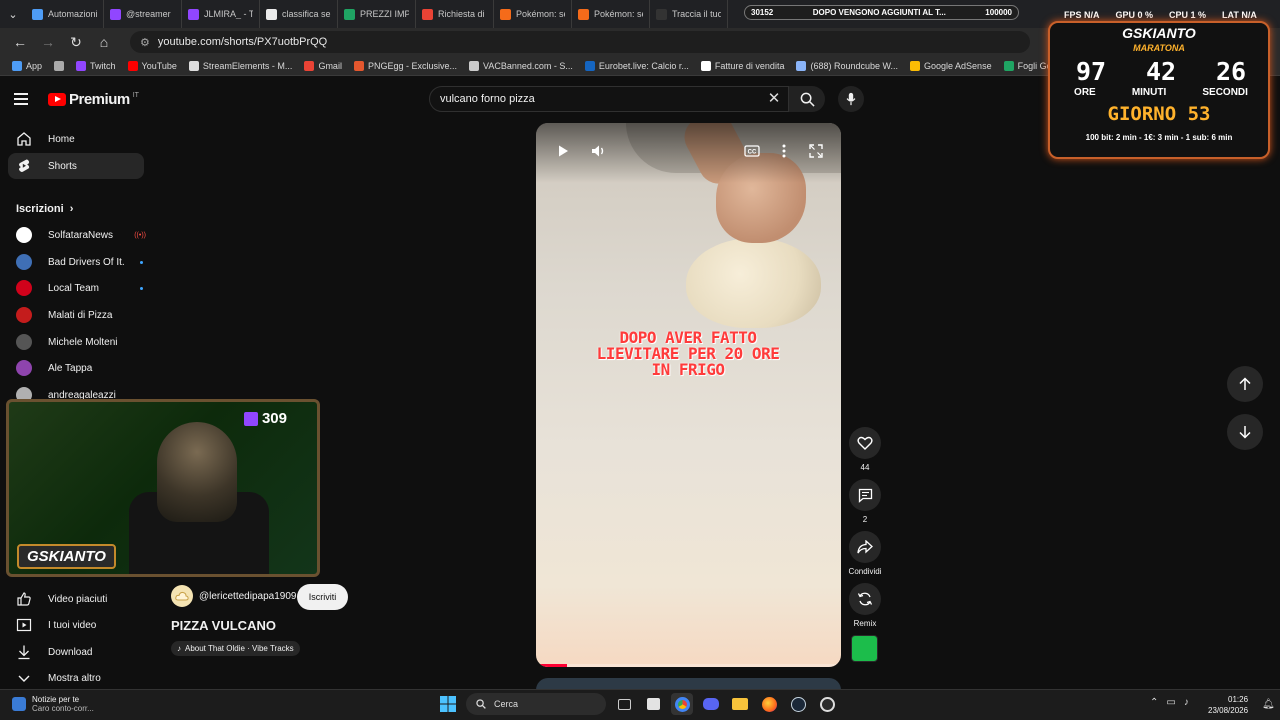 Image resolution: width=1280 pixels, height=720 pixels. Describe the element at coordinates (163, 488) in the screenshot. I see `webcam-overlay: 309 GSKIANTO` at that location.